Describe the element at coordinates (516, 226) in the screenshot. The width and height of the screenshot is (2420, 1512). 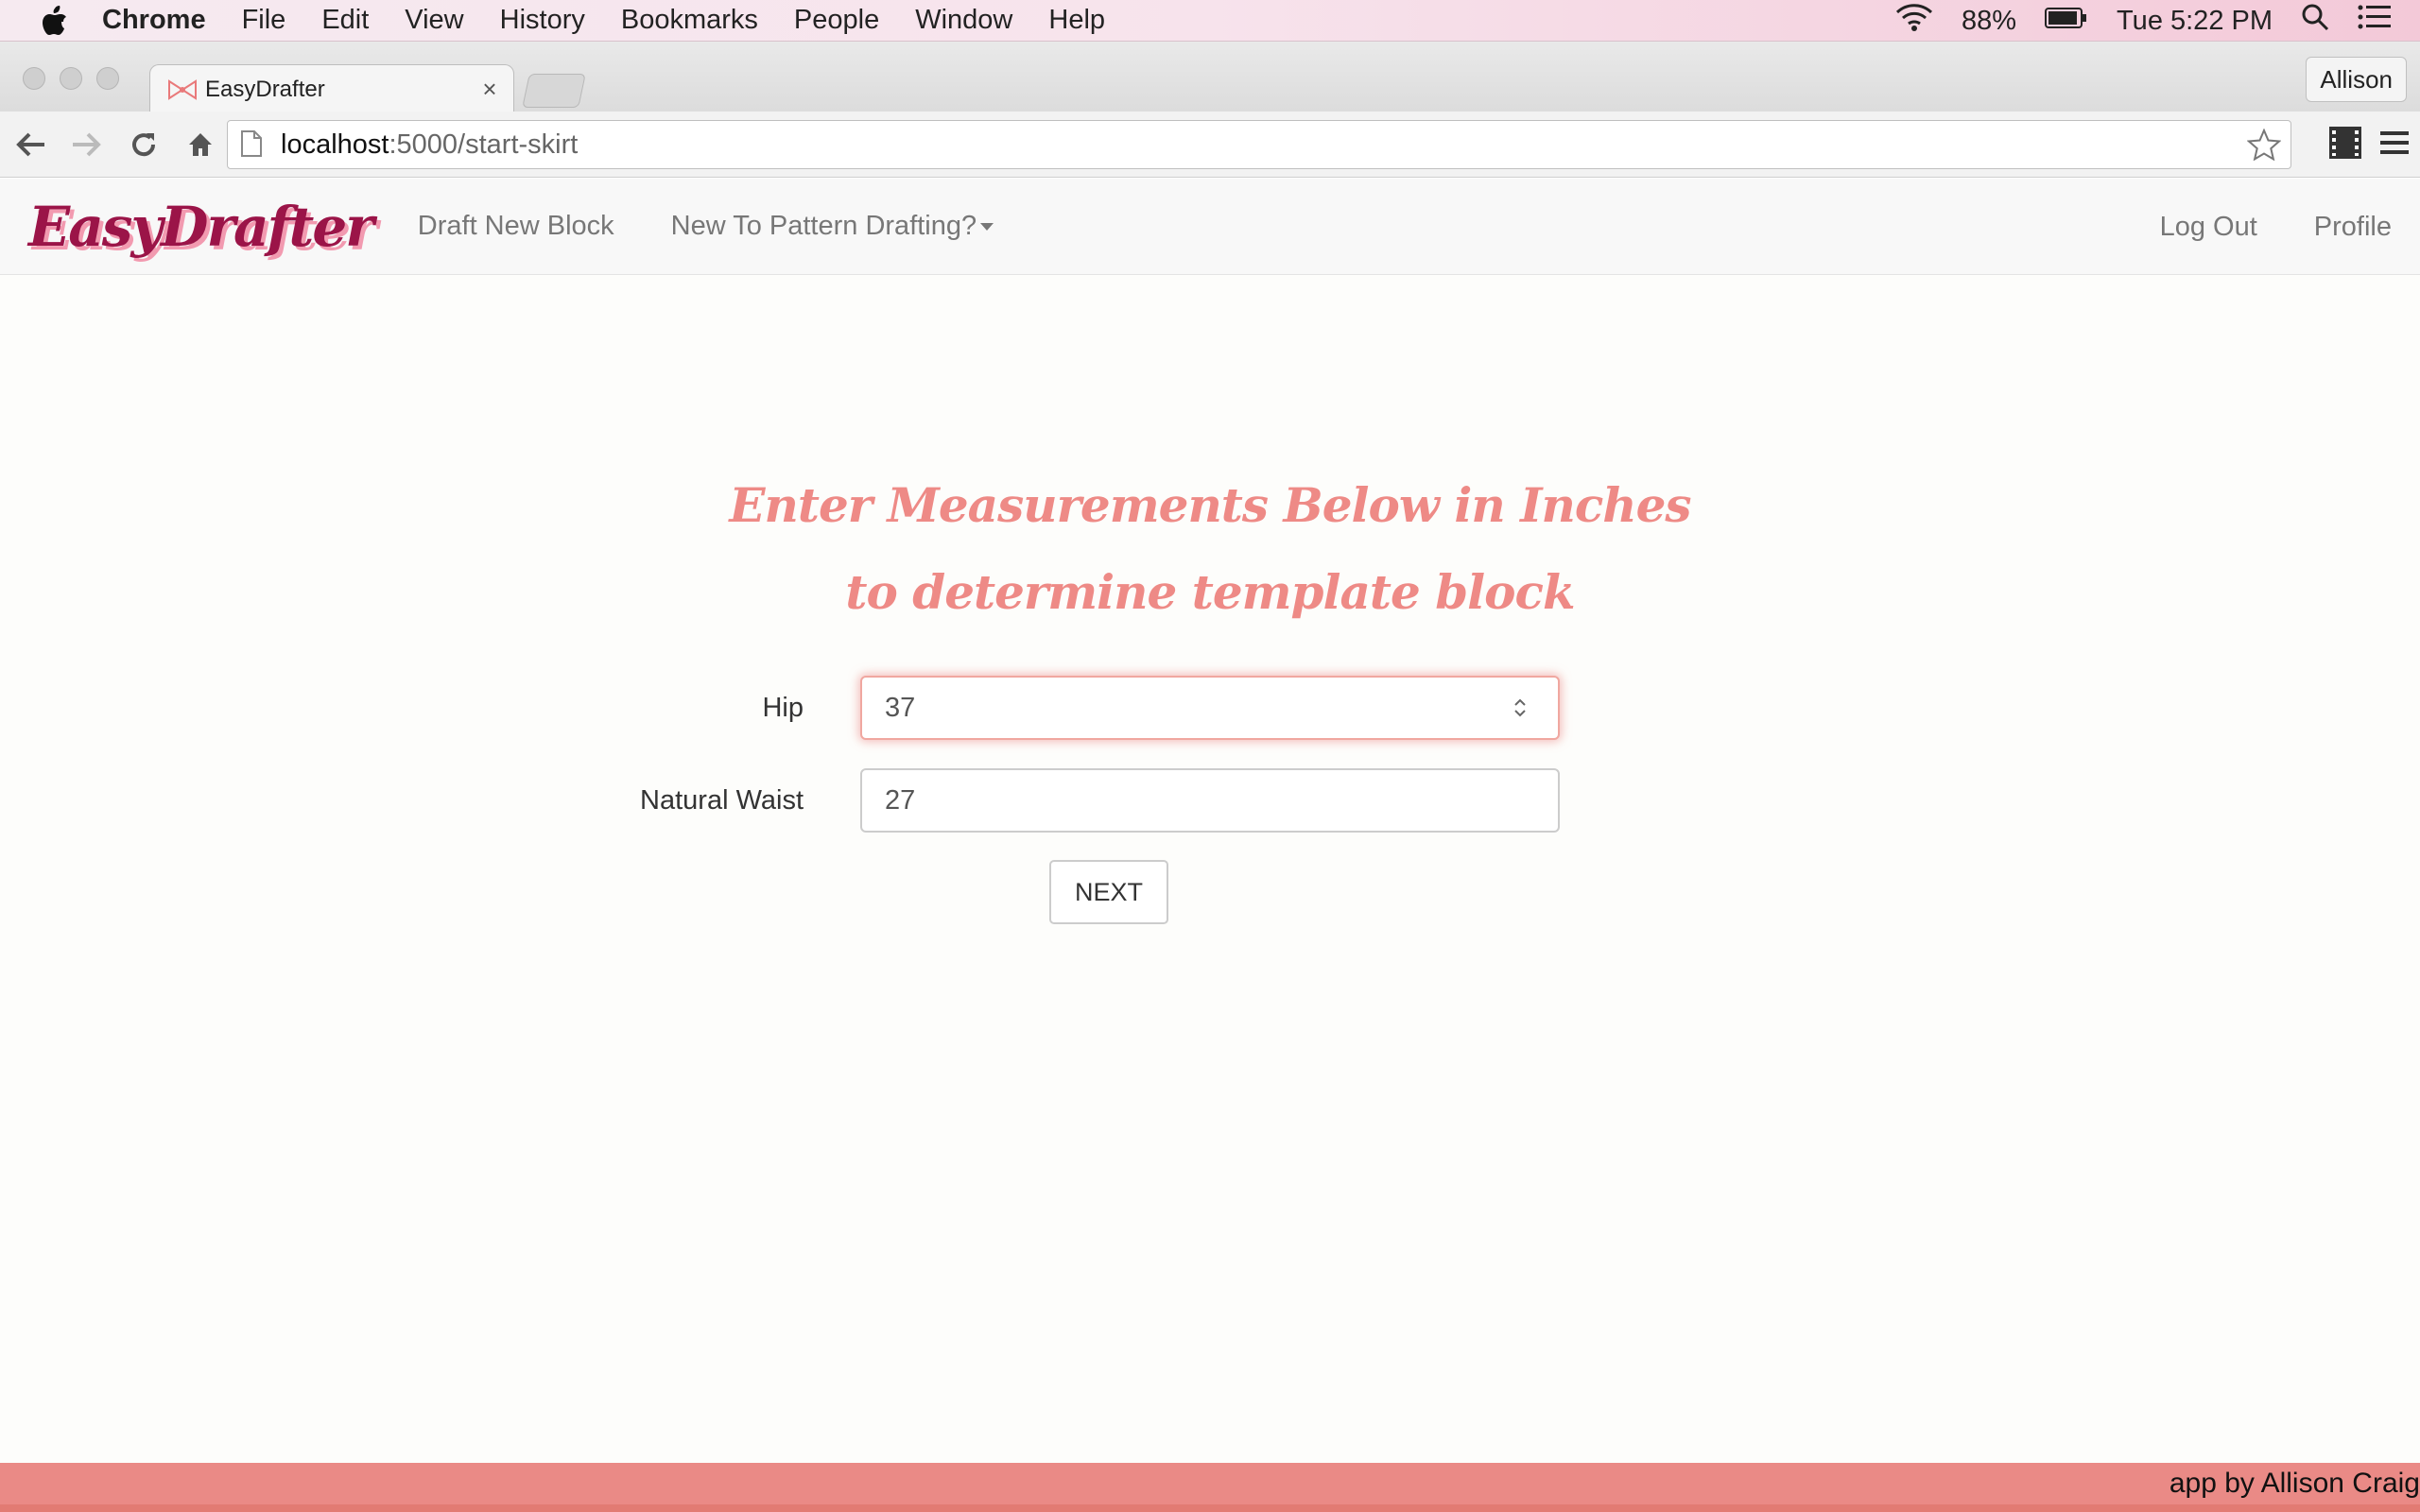
I see `nav-draft-new-block: Draft New Block` at that location.